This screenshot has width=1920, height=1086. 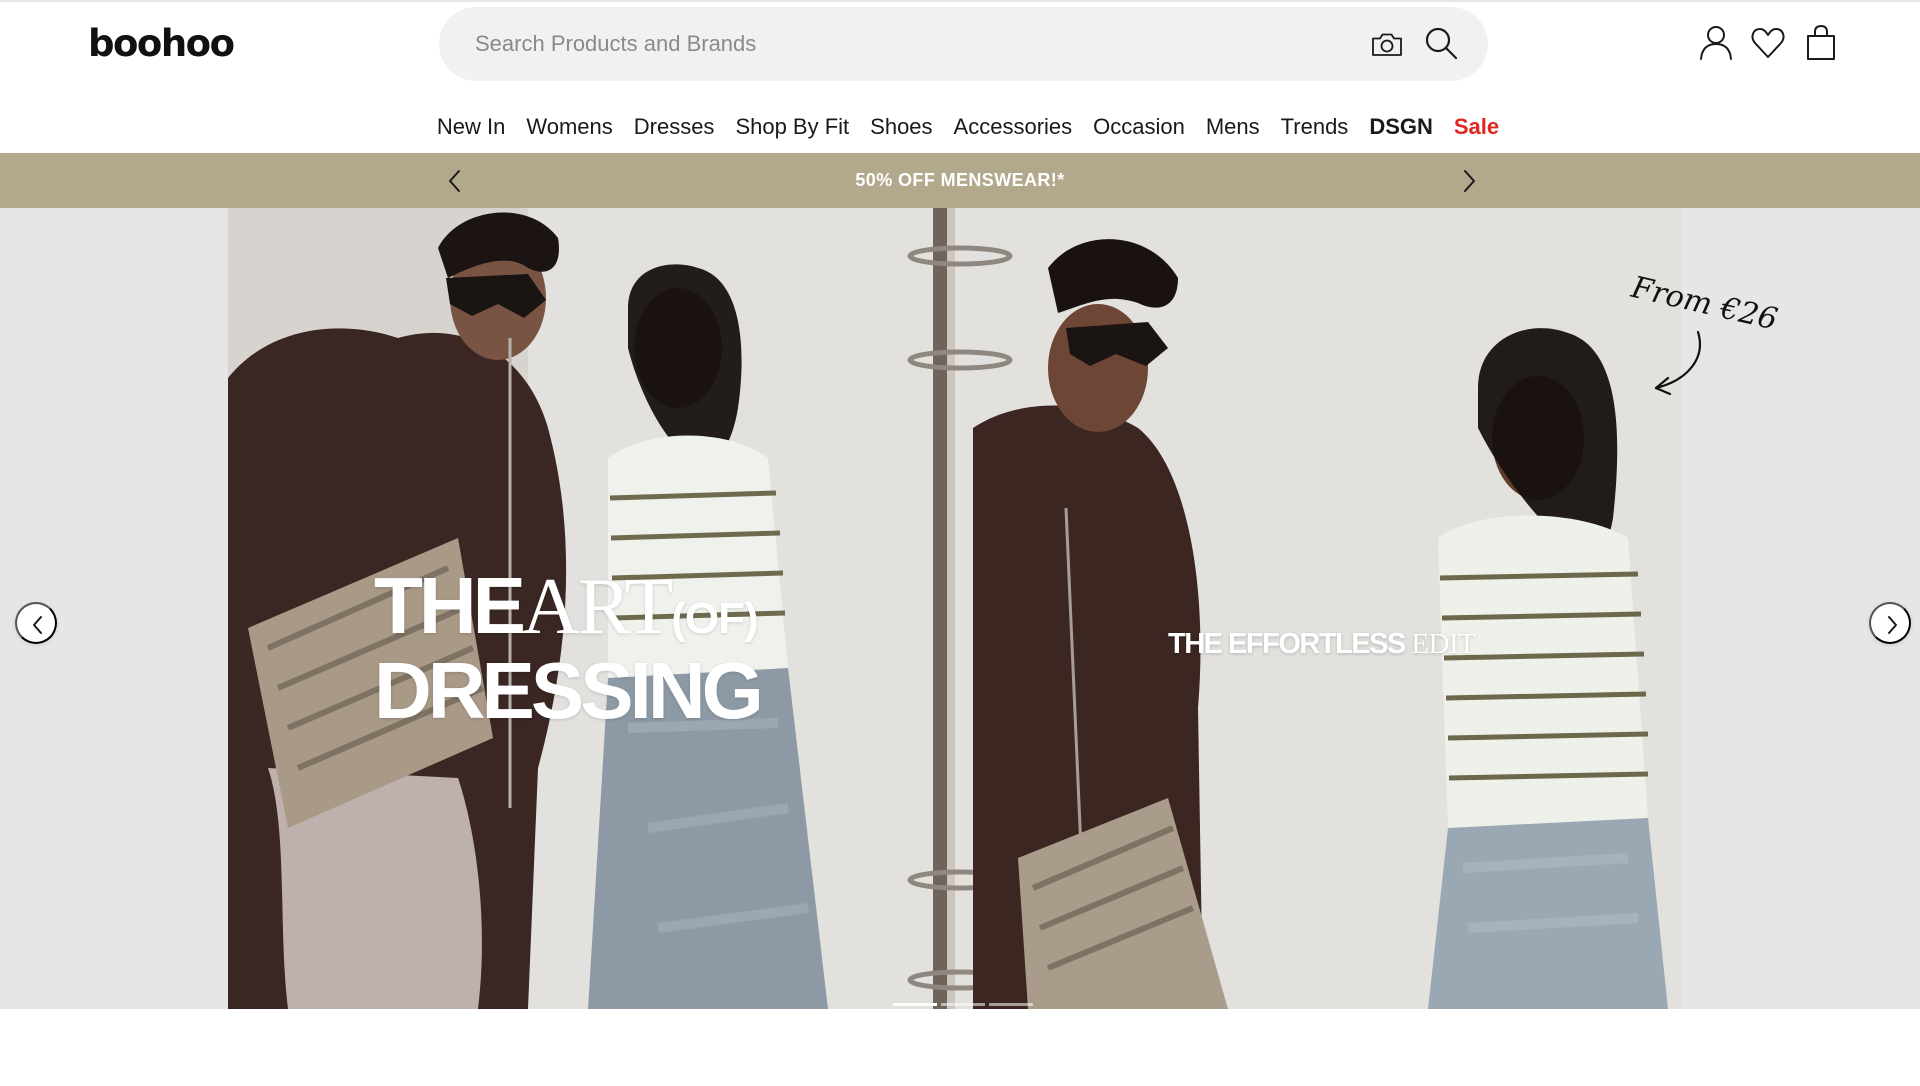 I want to click on promo-banner: 50% OFF MENSWEAR!*, so click(x=960, y=180).